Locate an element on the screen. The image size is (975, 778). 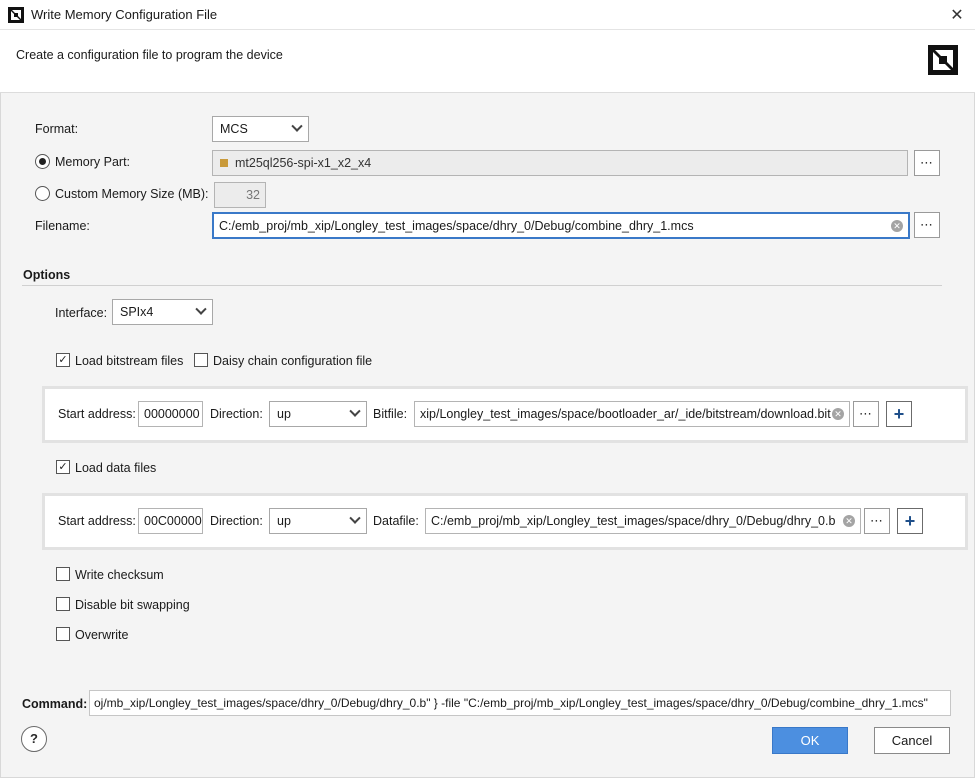
close-icon: ✕ is located at coordinates (957, 15).